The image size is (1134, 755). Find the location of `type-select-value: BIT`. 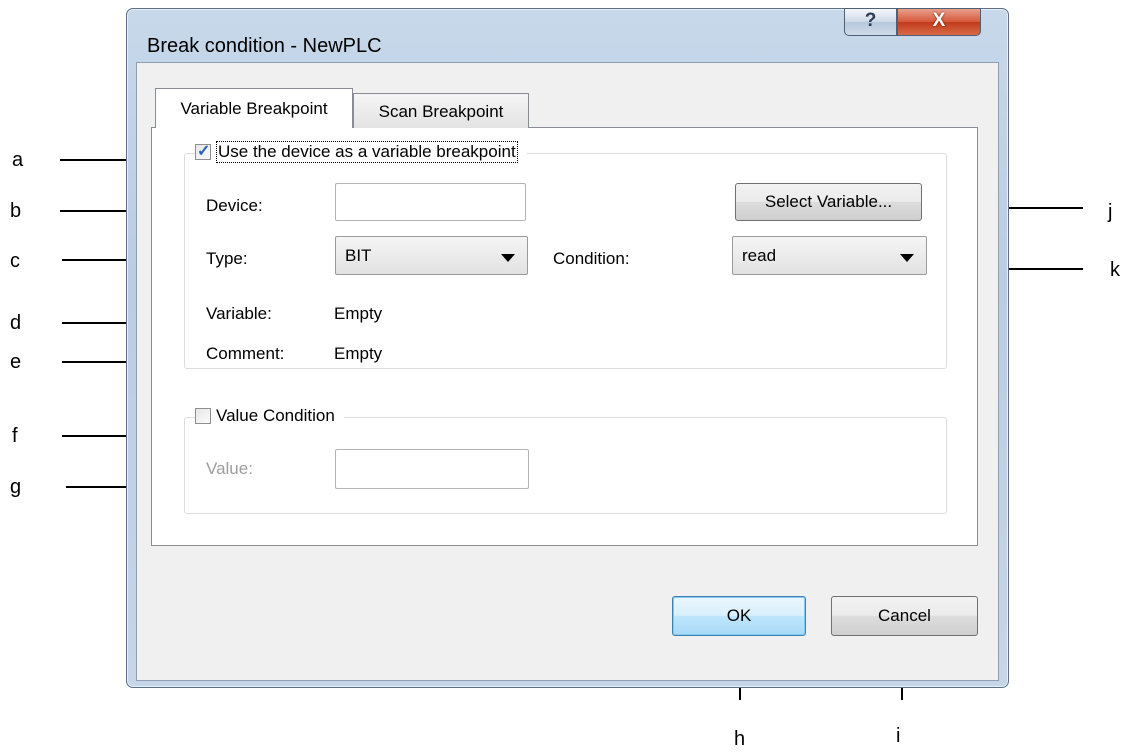

type-select-value: BIT is located at coordinates (358, 255).